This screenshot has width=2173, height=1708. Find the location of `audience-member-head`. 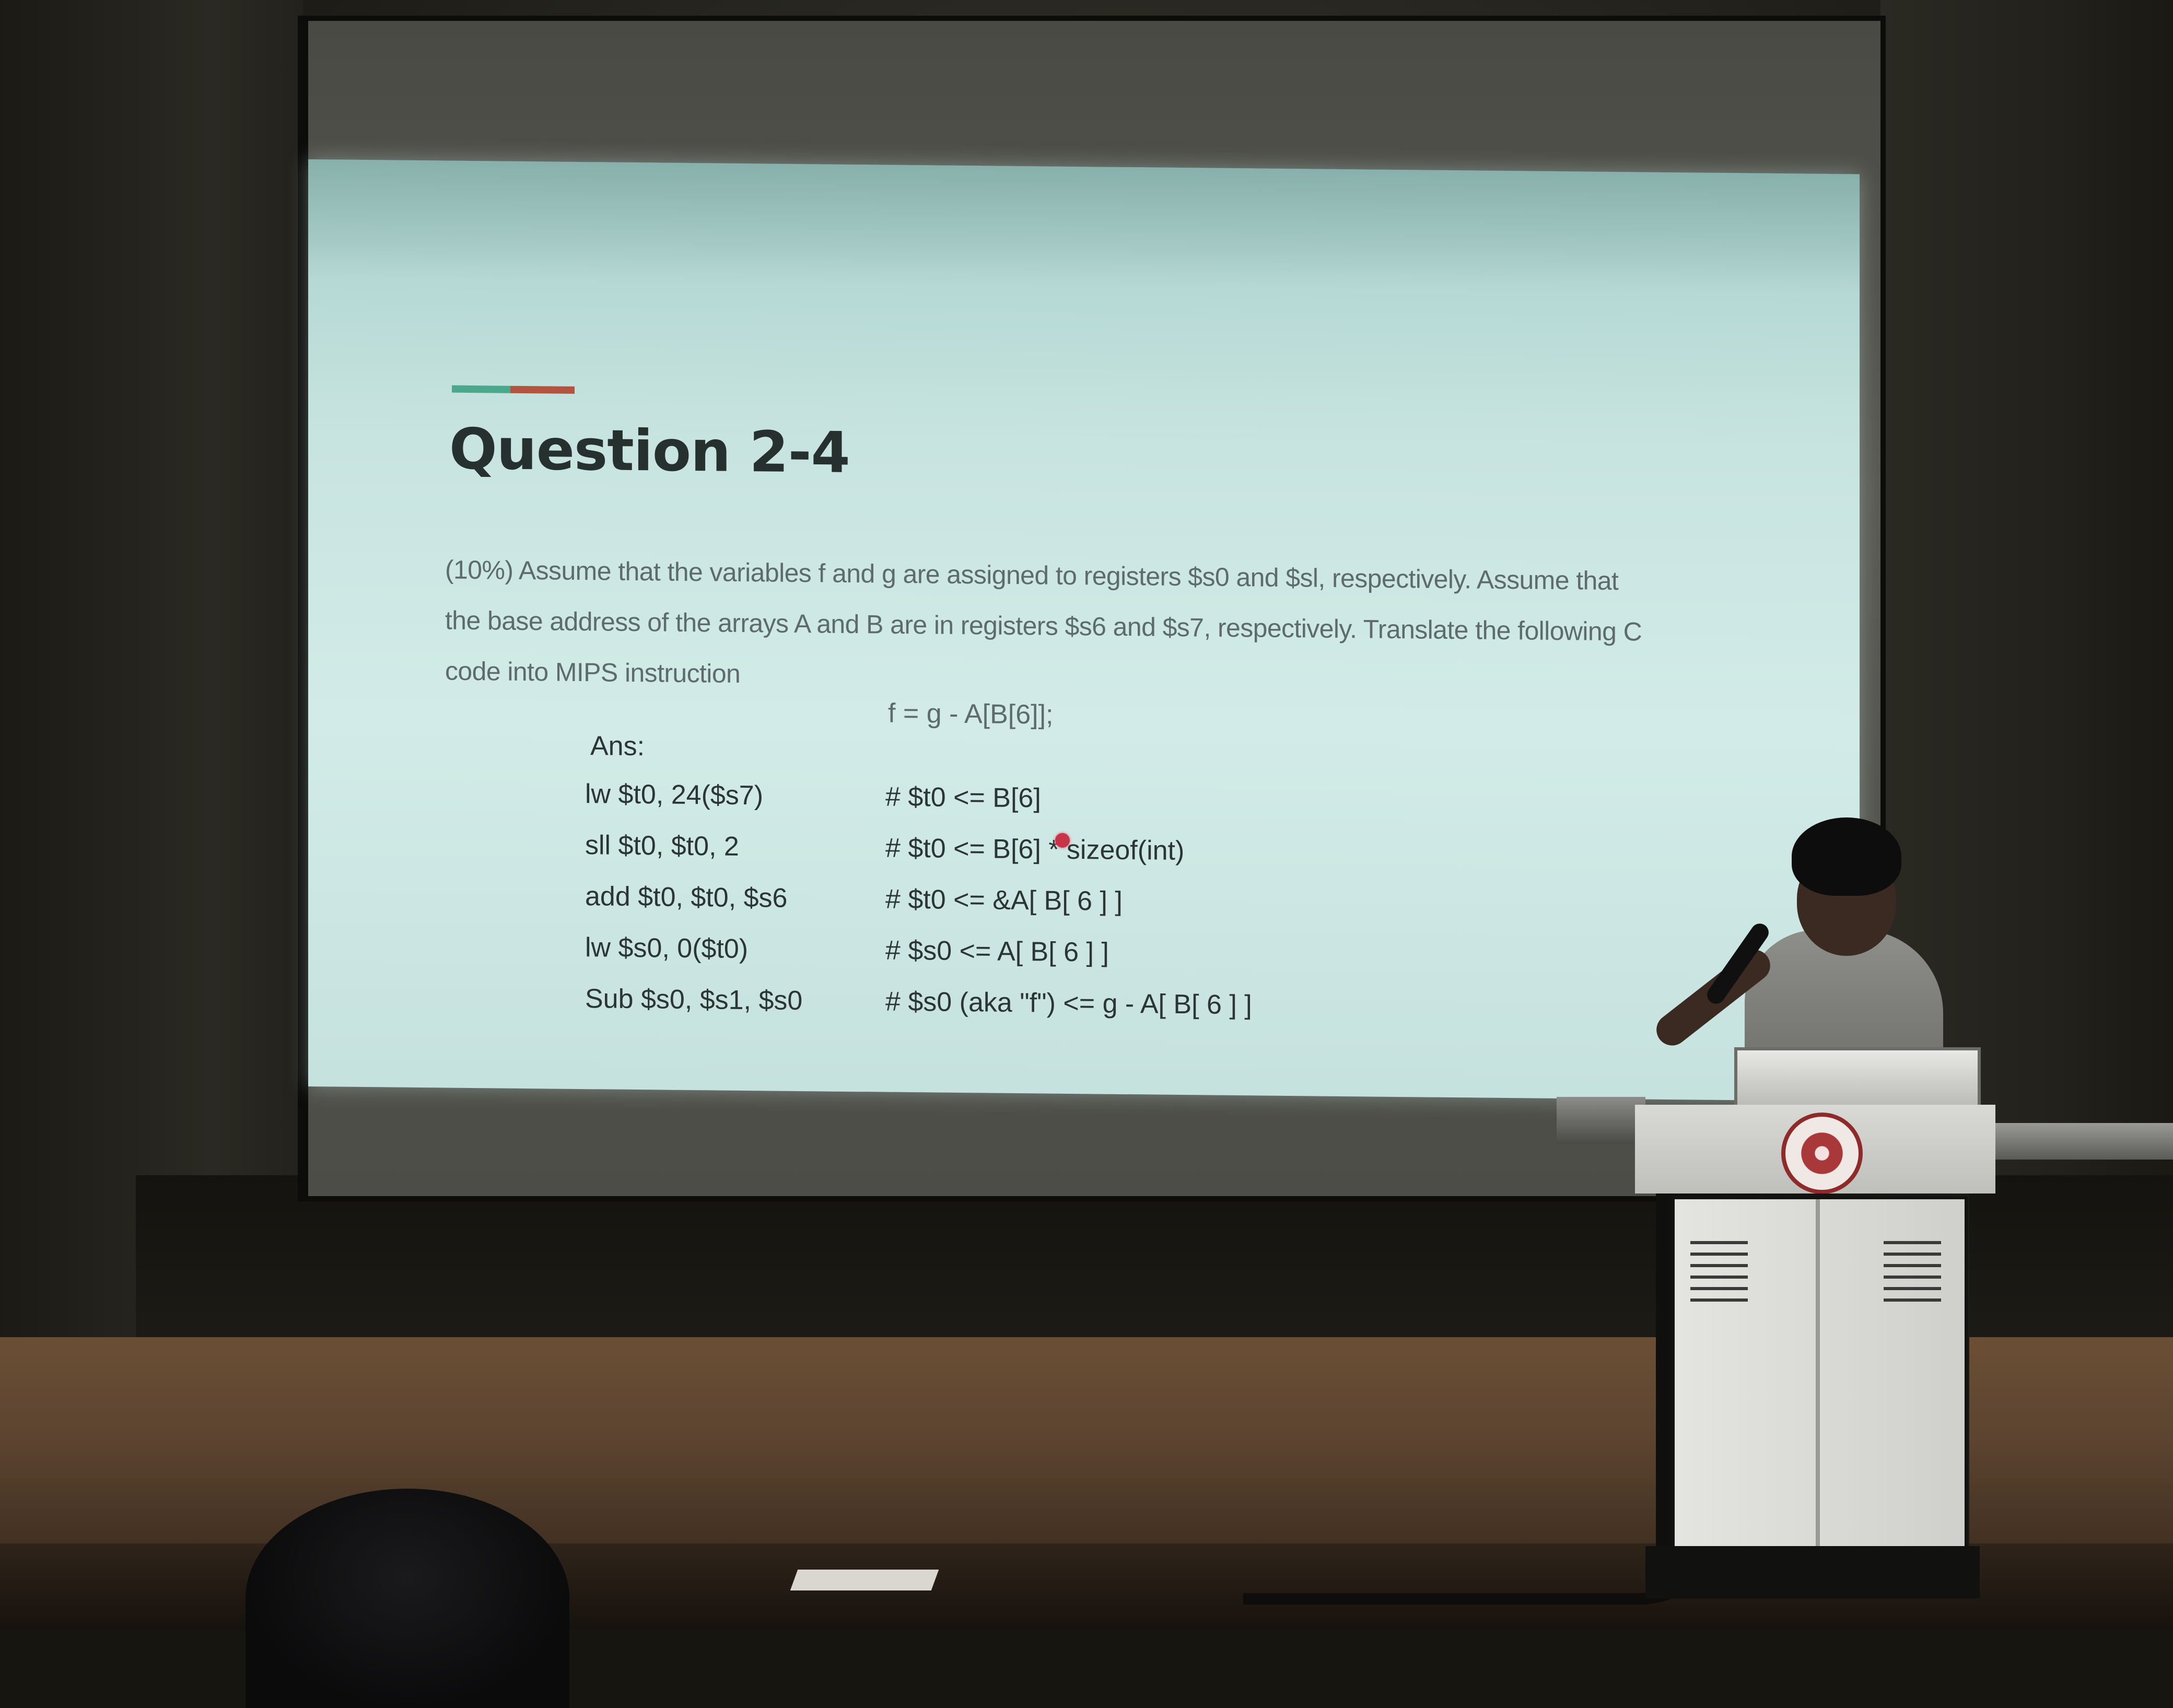

audience-member-head is located at coordinates (407, 1598).